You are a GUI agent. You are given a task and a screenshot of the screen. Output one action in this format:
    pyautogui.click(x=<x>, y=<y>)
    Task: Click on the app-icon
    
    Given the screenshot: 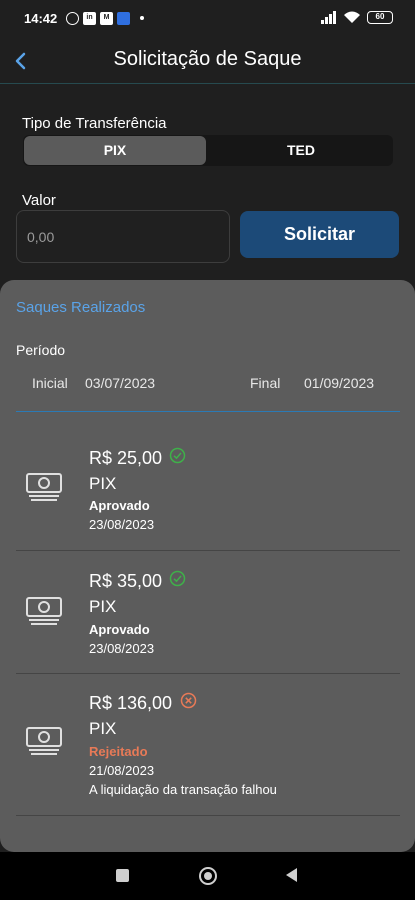 What is the action you would take?
    pyautogui.click(x=123, y=18)
    